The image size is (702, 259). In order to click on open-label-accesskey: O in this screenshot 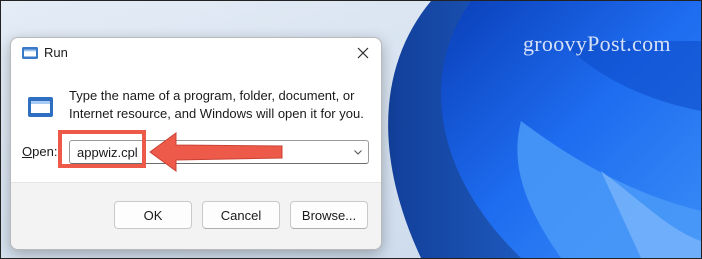, I will do `click(27, 151)`.